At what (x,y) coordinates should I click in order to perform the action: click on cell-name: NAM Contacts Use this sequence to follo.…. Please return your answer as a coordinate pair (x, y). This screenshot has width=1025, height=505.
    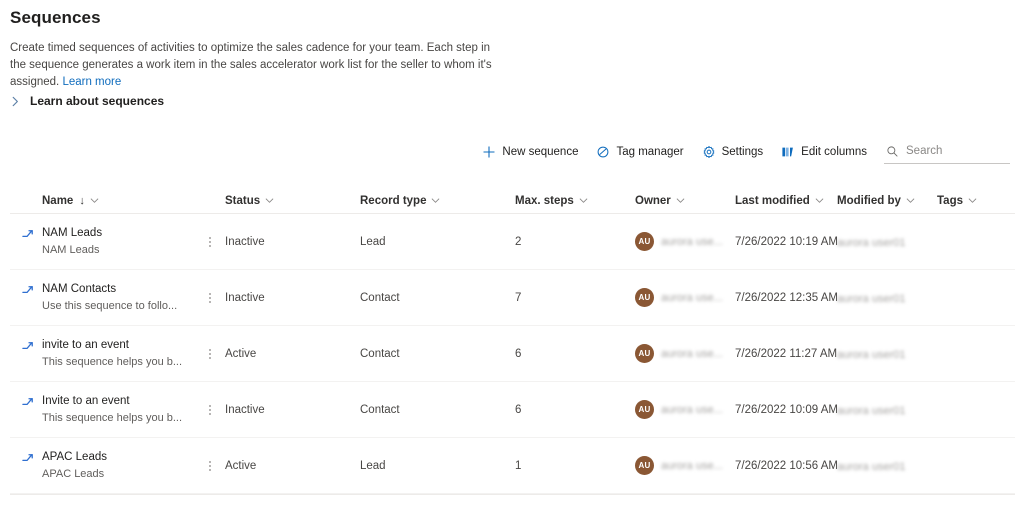
    Looking at the image, I should click on (117, 298).